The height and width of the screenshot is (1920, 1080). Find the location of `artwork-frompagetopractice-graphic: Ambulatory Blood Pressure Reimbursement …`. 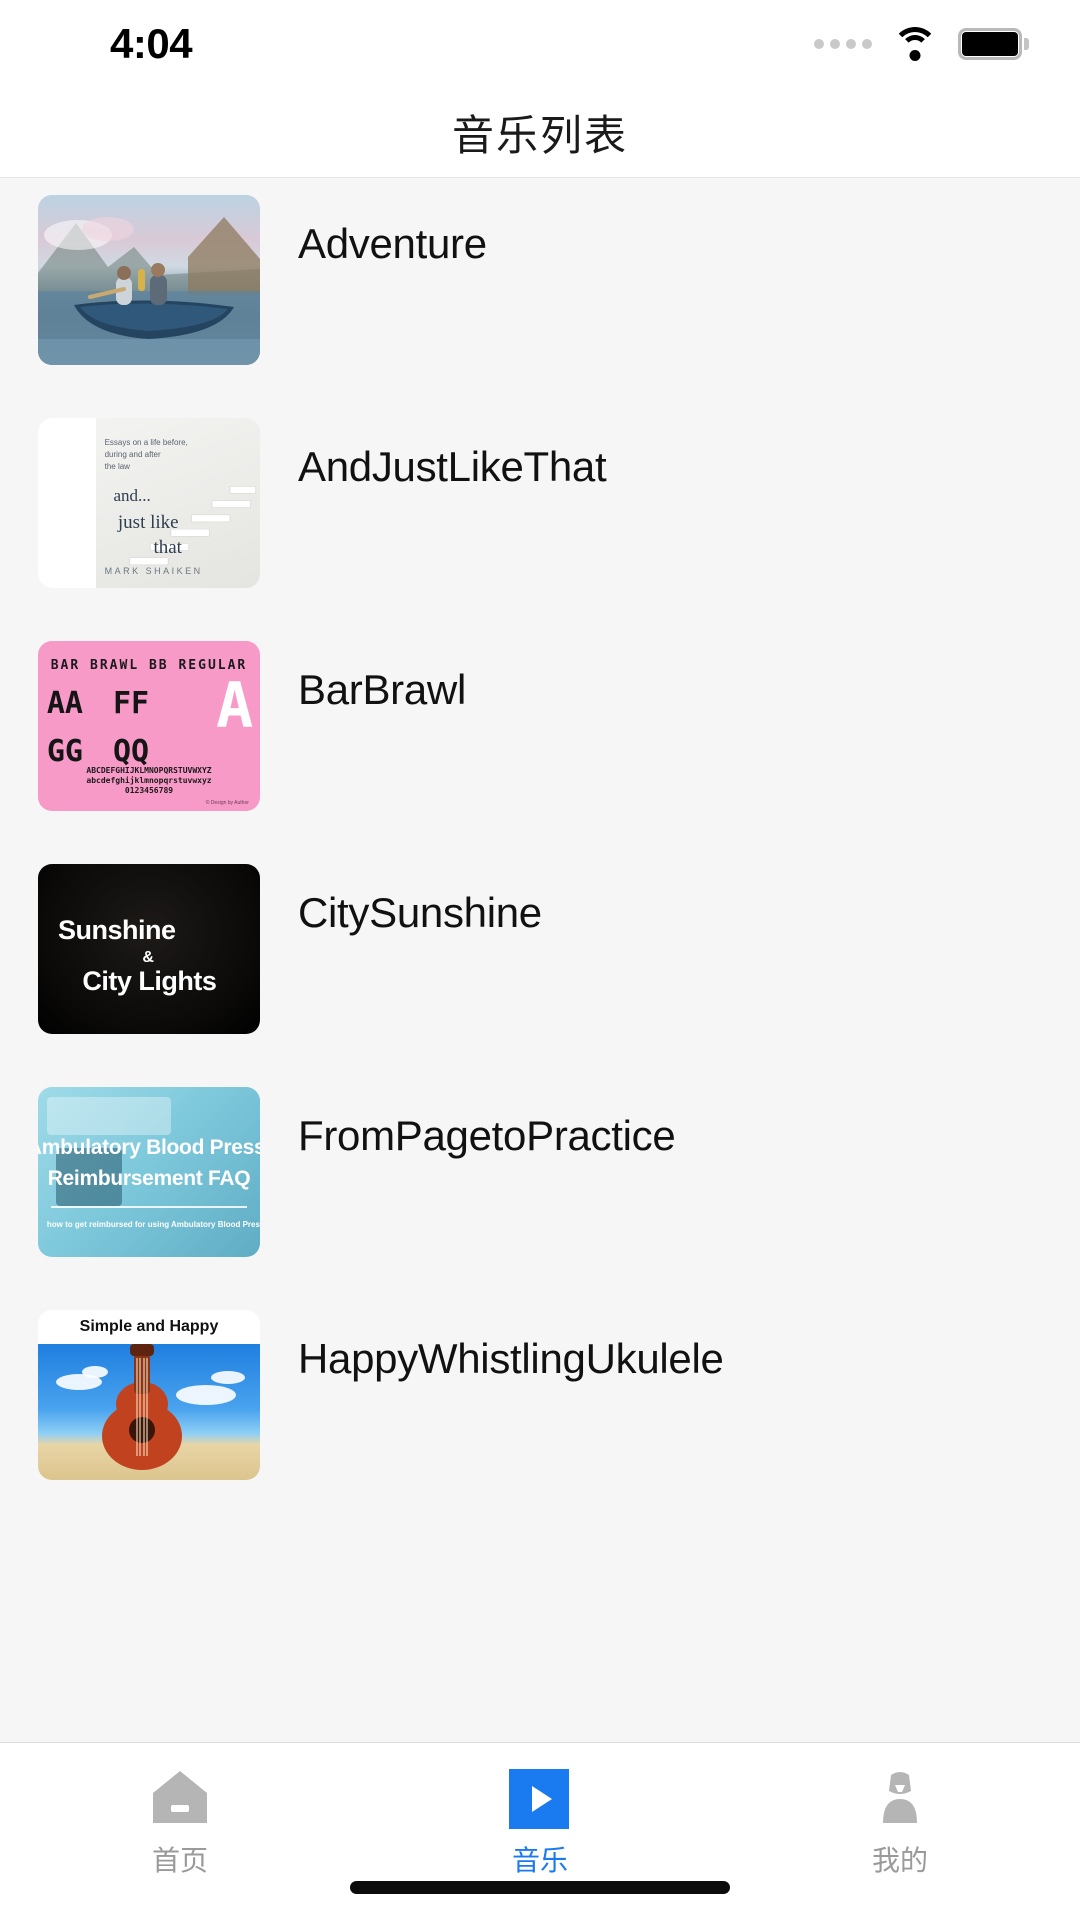

artwork-frompagetopractice-graphic: Ambulatory Blood Pressure Reimbursement … is located at coordinates (149, 1172).